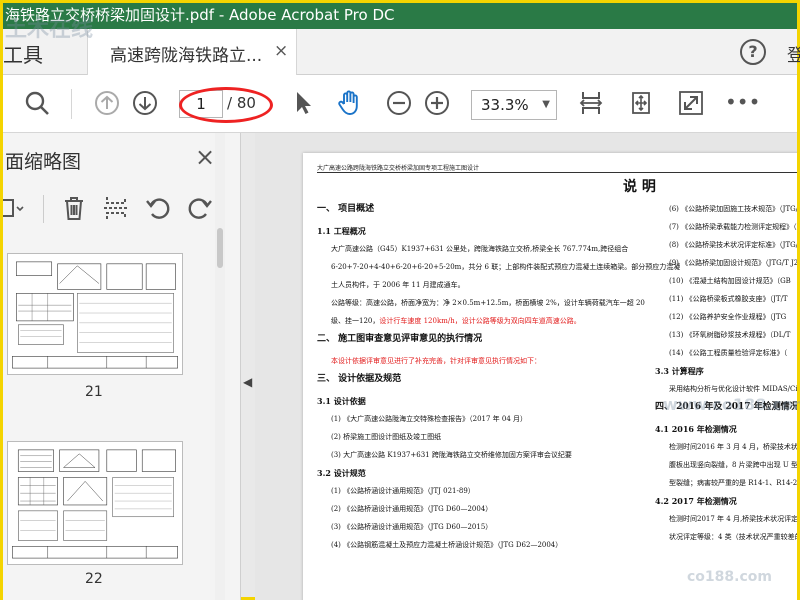 The image size is (800, 600). Describe the element at coordinates (43, 209) in the screenshot. I see `thumbnail-toolbar-divider` at that location.